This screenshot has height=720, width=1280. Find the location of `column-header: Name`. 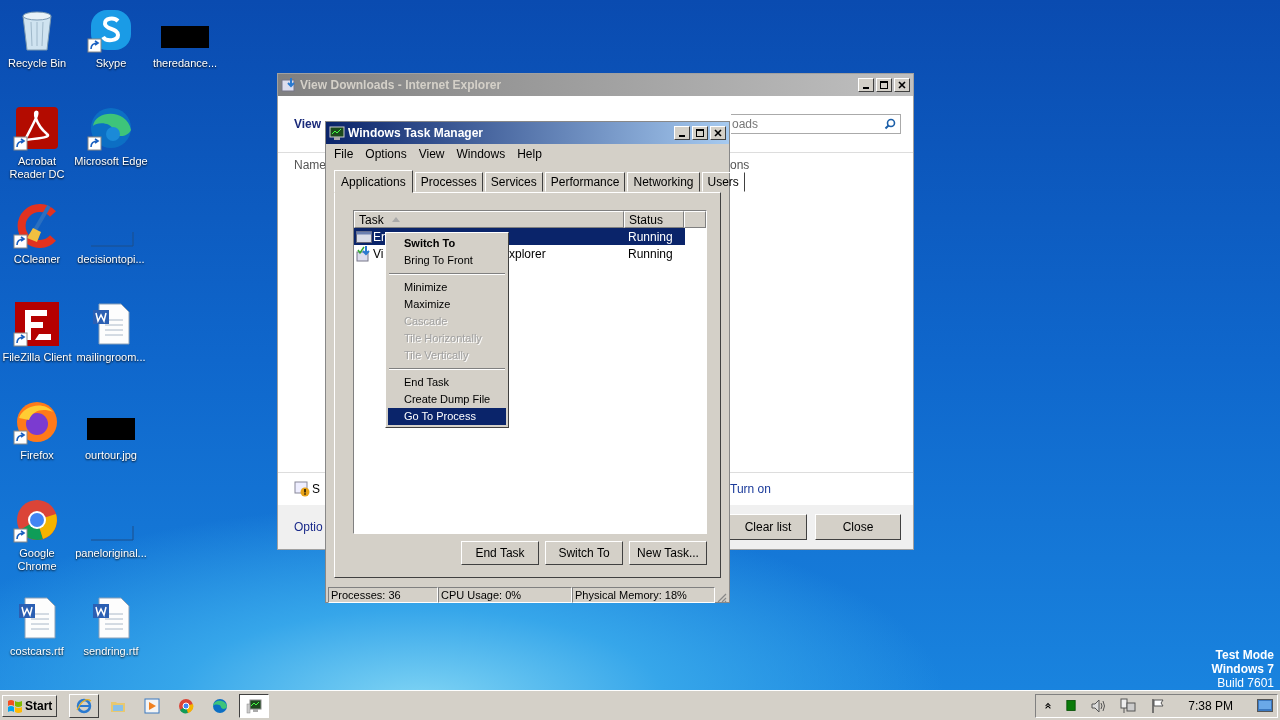

column-header: Name is located at coordinates (310, 165).